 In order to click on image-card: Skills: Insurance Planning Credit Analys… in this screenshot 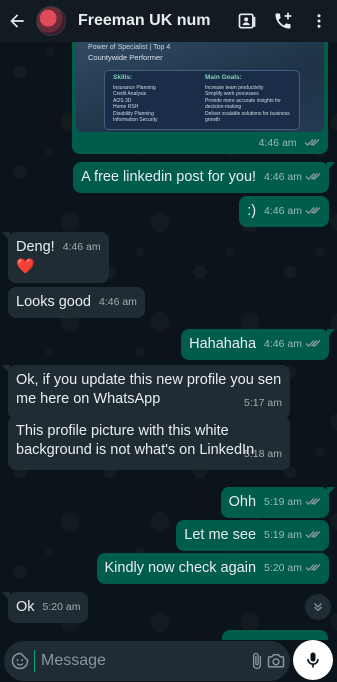, I will do `click(202, 100)`.